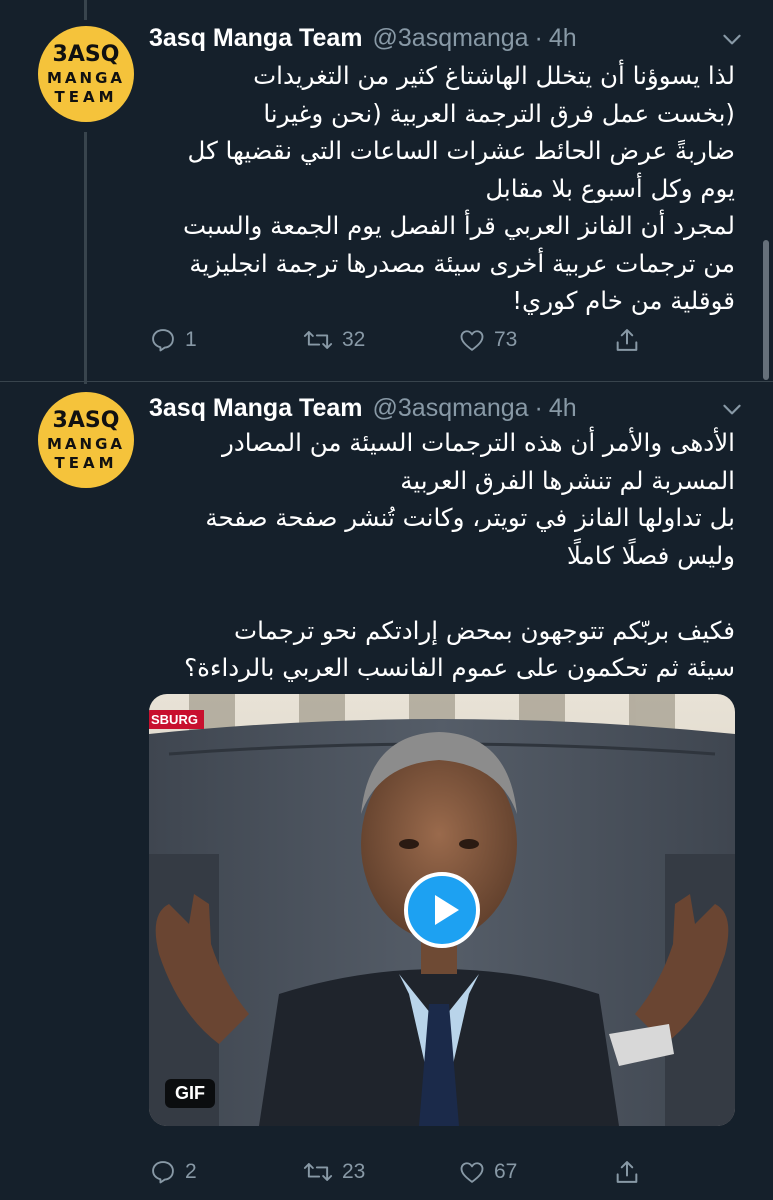  Describe the element at coordinates (191, 339) in the screenshot. I see `reply-count: 1` at that location.